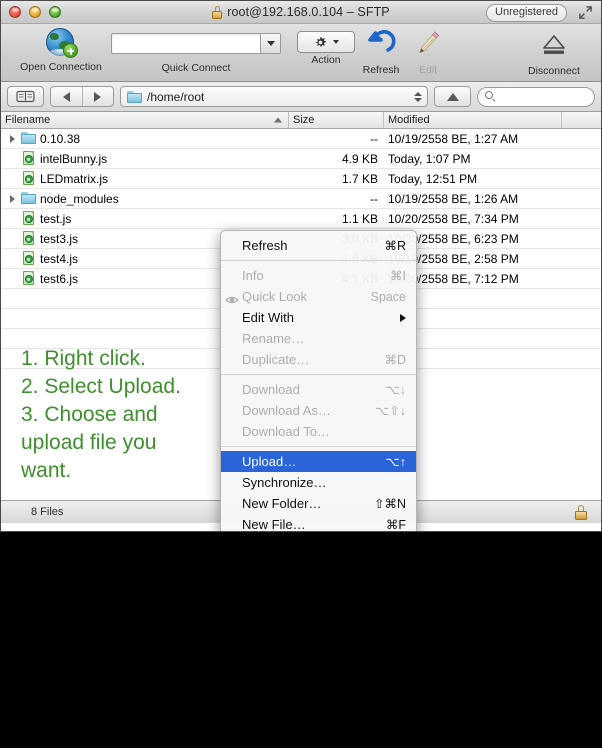 The width and height of the screenshot is (602, 748). I want to click on menu-item-shortcut: ⌘F, so click(395, 525).